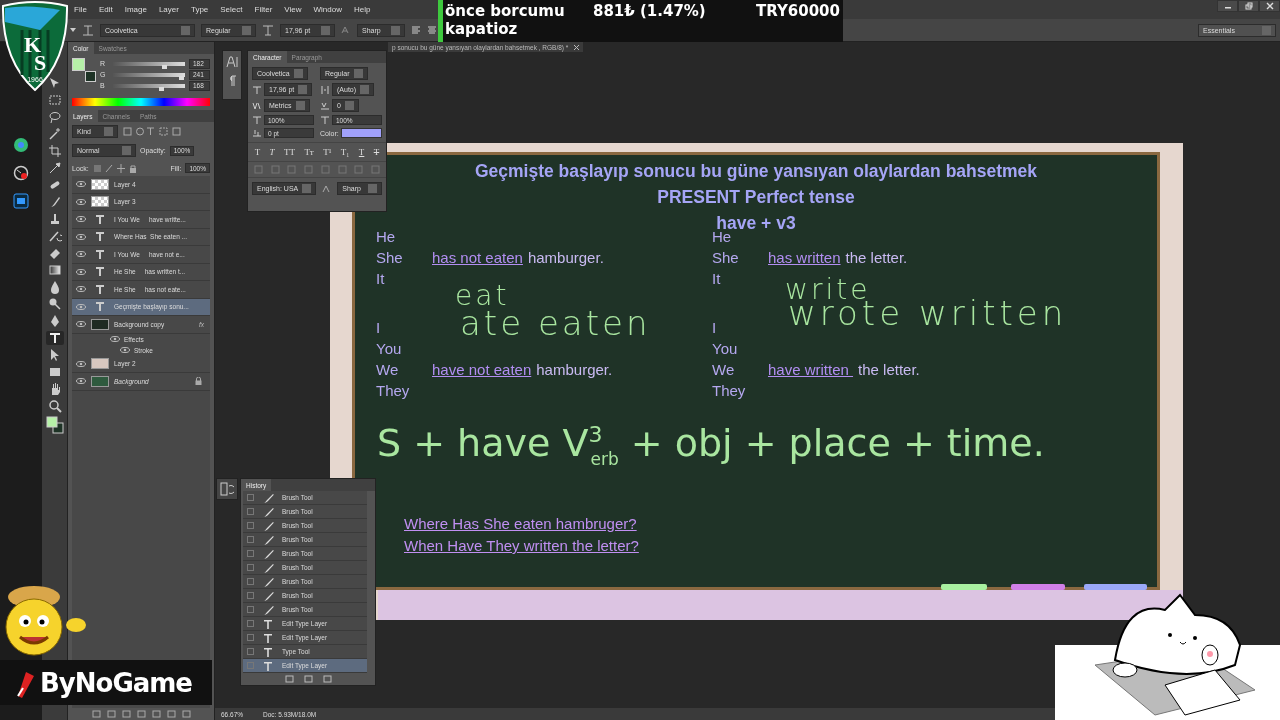  What do you see at coordinates (263, 9) in the screenshot?
I see `menu-item: Filter` at bounding box center [263, 9].